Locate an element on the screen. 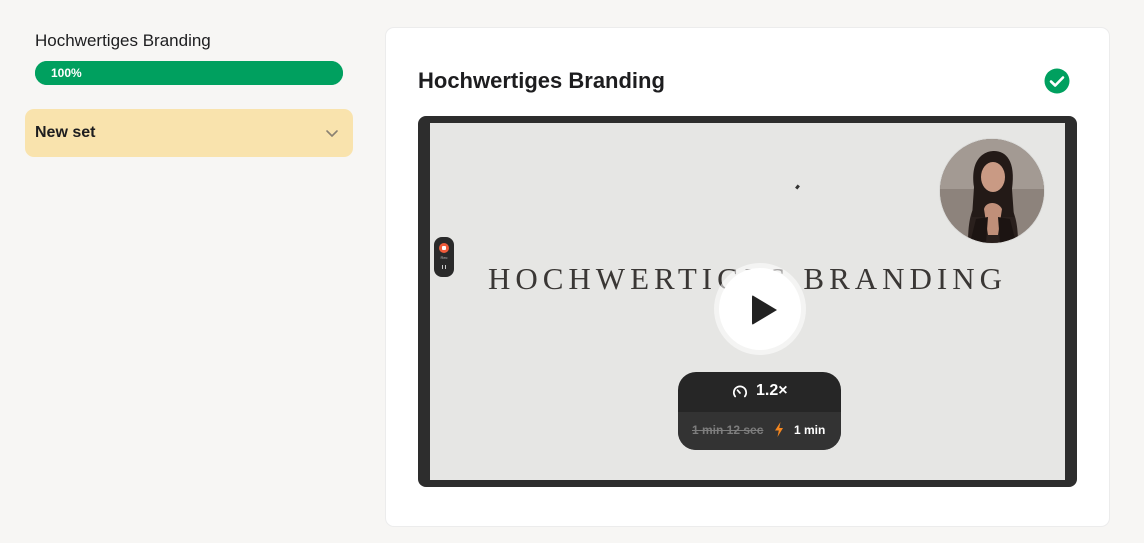 This screenshot has width=1144, height=543. speedometer-icon is located at coordinates (740, 391).